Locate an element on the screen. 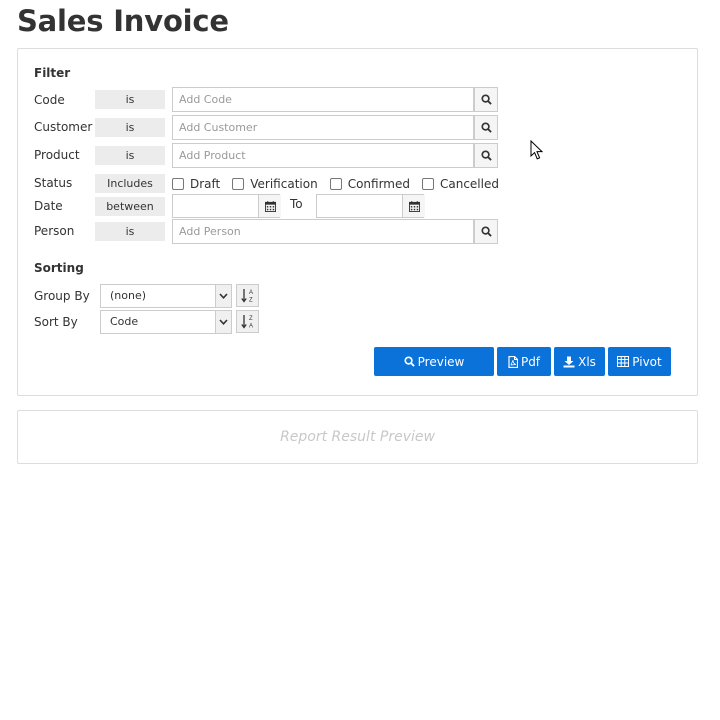 Image resolution: width=720 pixels, height=720 pixels. product-operator: is is located at coordinates (130, 155).